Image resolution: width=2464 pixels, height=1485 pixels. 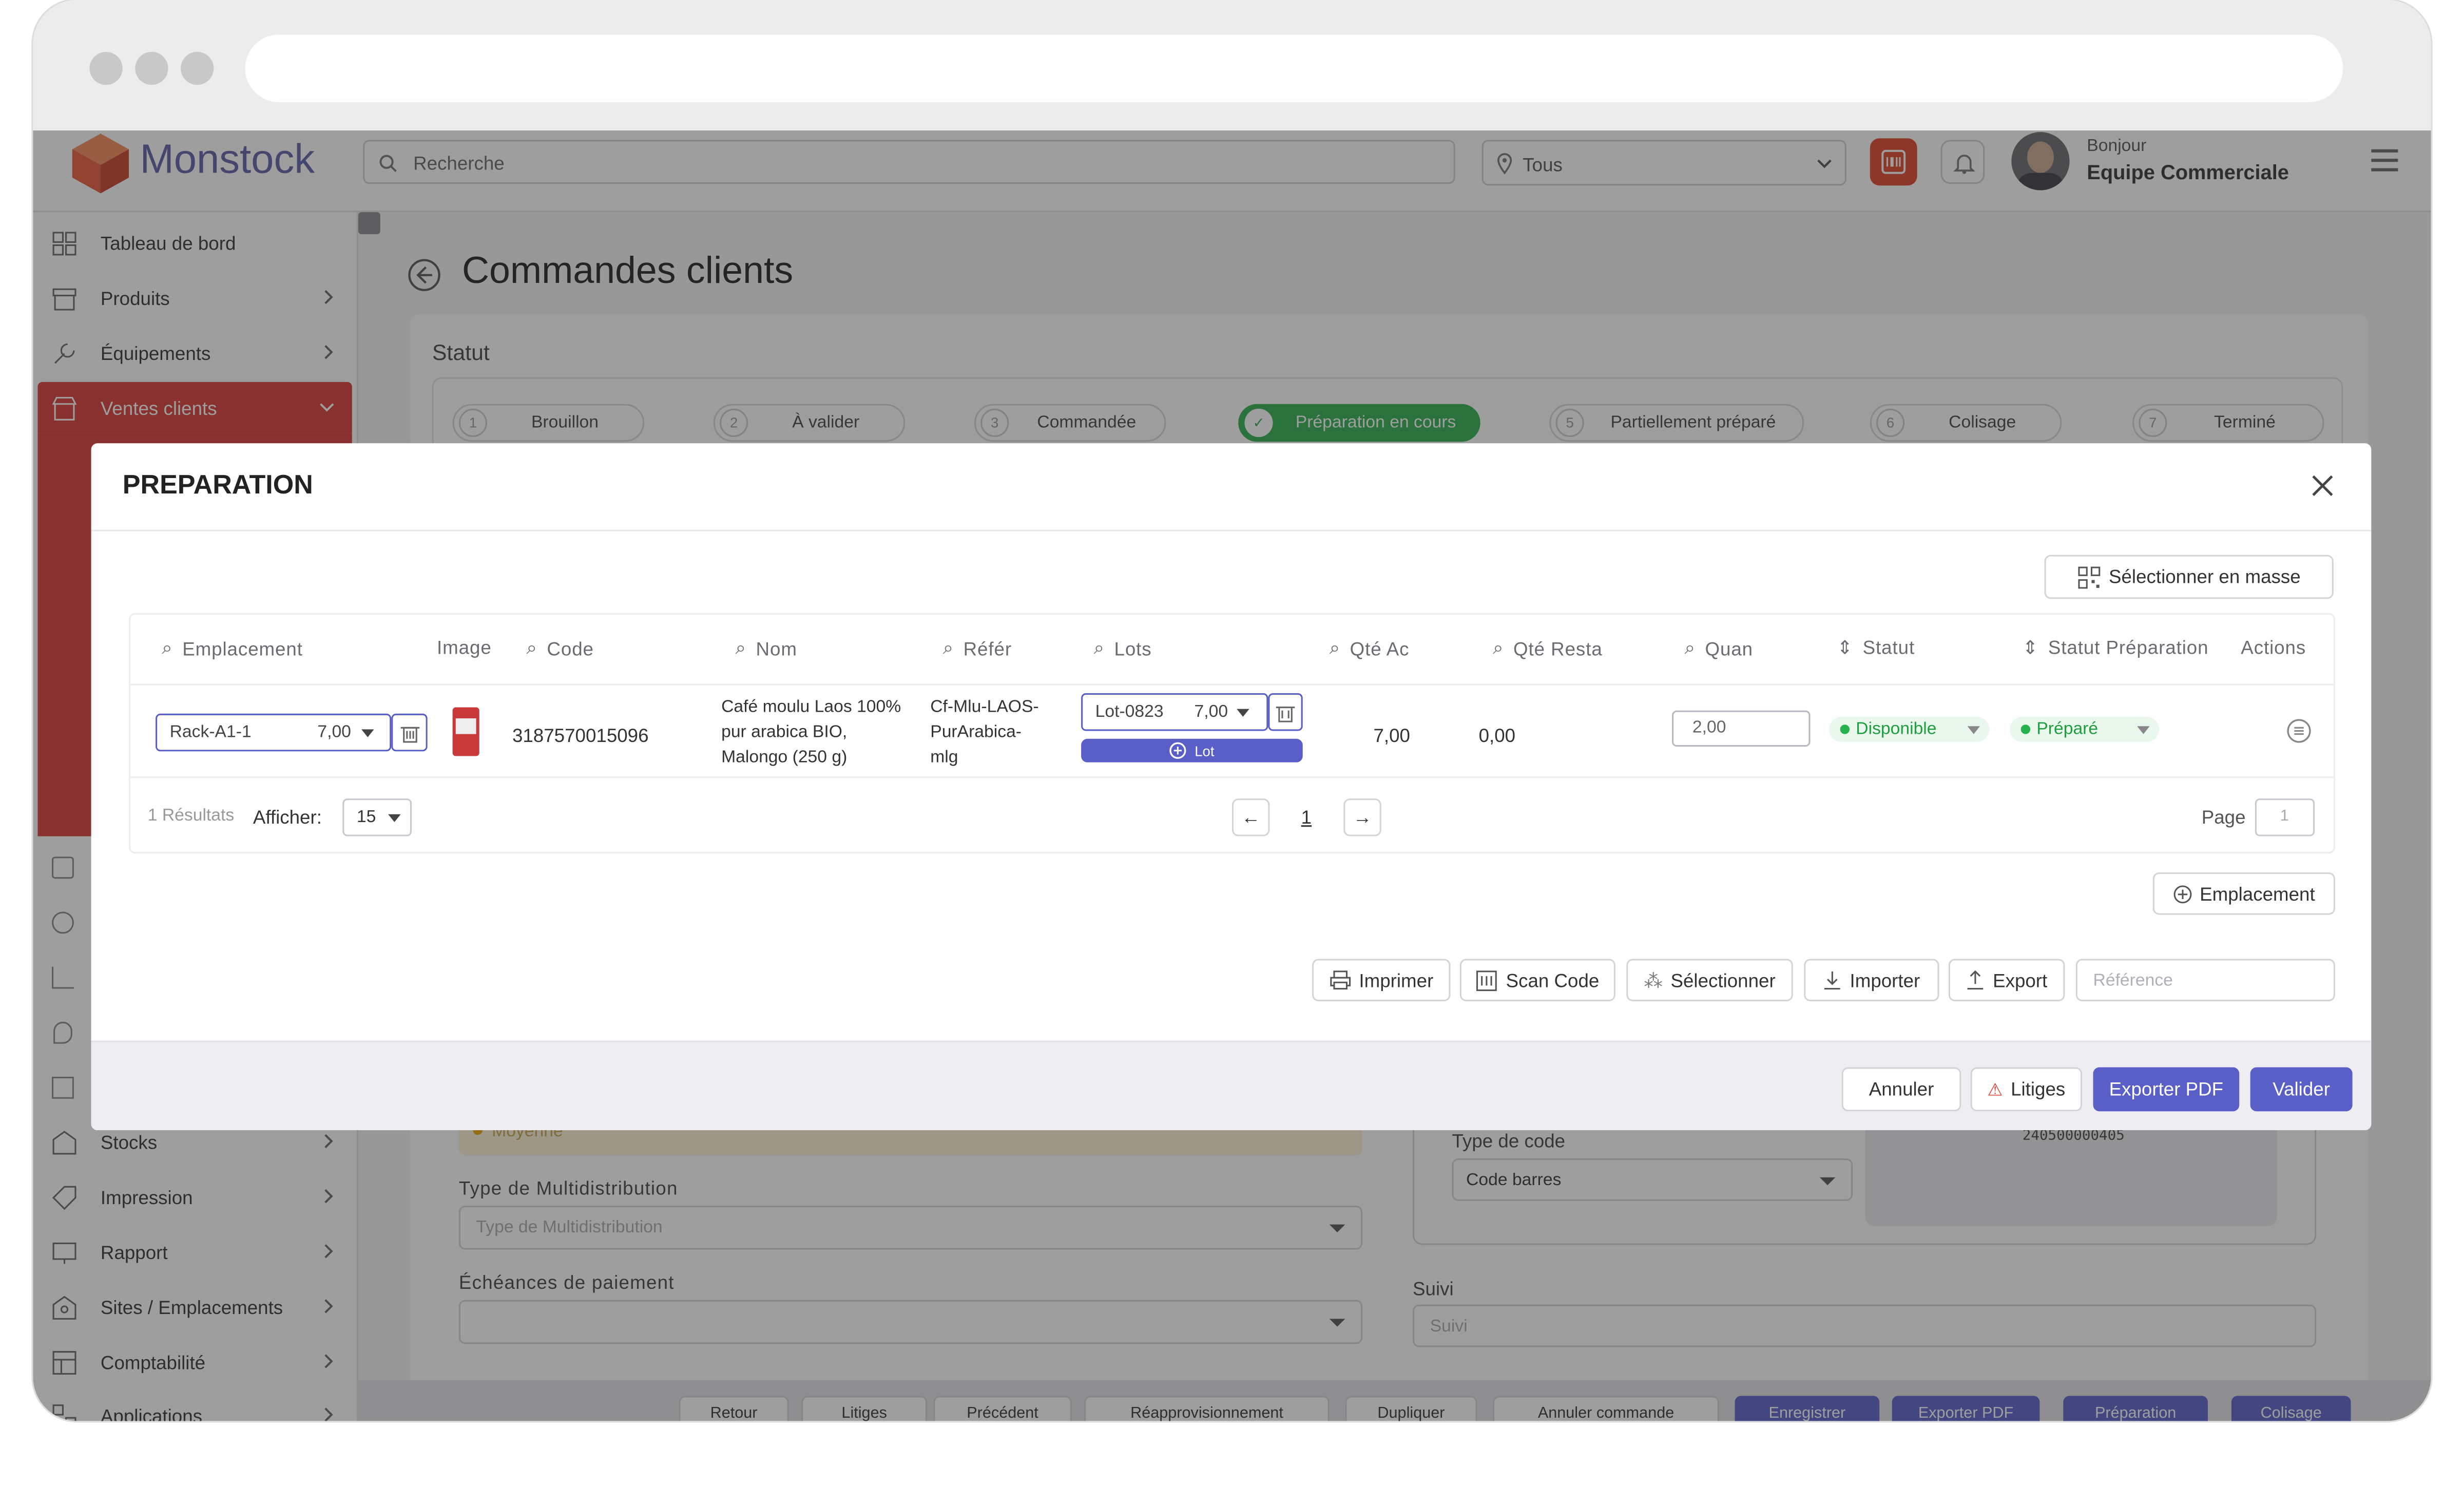 I want to click on select-mass-button: Sélectionner en masse, so click(x=2189, y=577).